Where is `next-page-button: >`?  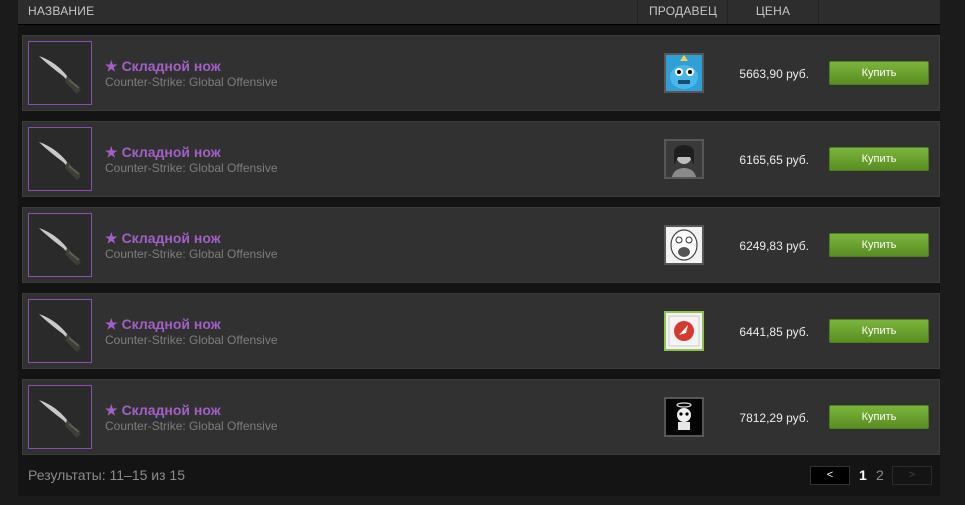 next-page-button: > is located at coordinates (912, 475).